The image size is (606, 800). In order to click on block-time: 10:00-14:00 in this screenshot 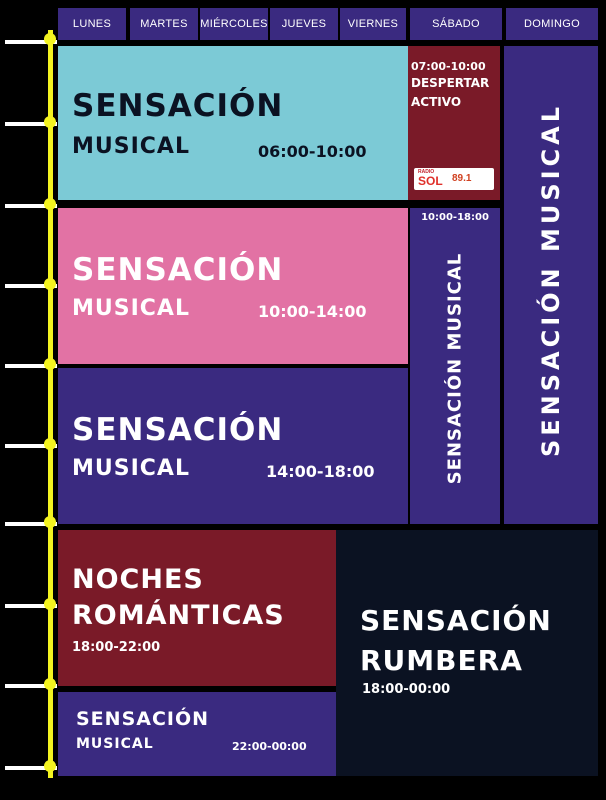, I will do `click(312, 311)`.